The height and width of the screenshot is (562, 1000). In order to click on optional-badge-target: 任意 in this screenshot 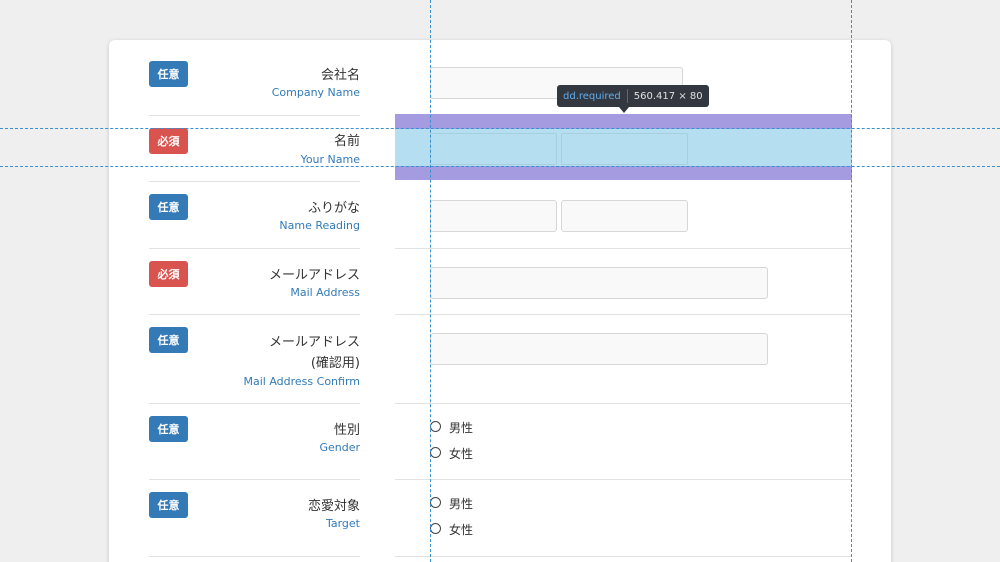, I will do `click(168, 505)`.